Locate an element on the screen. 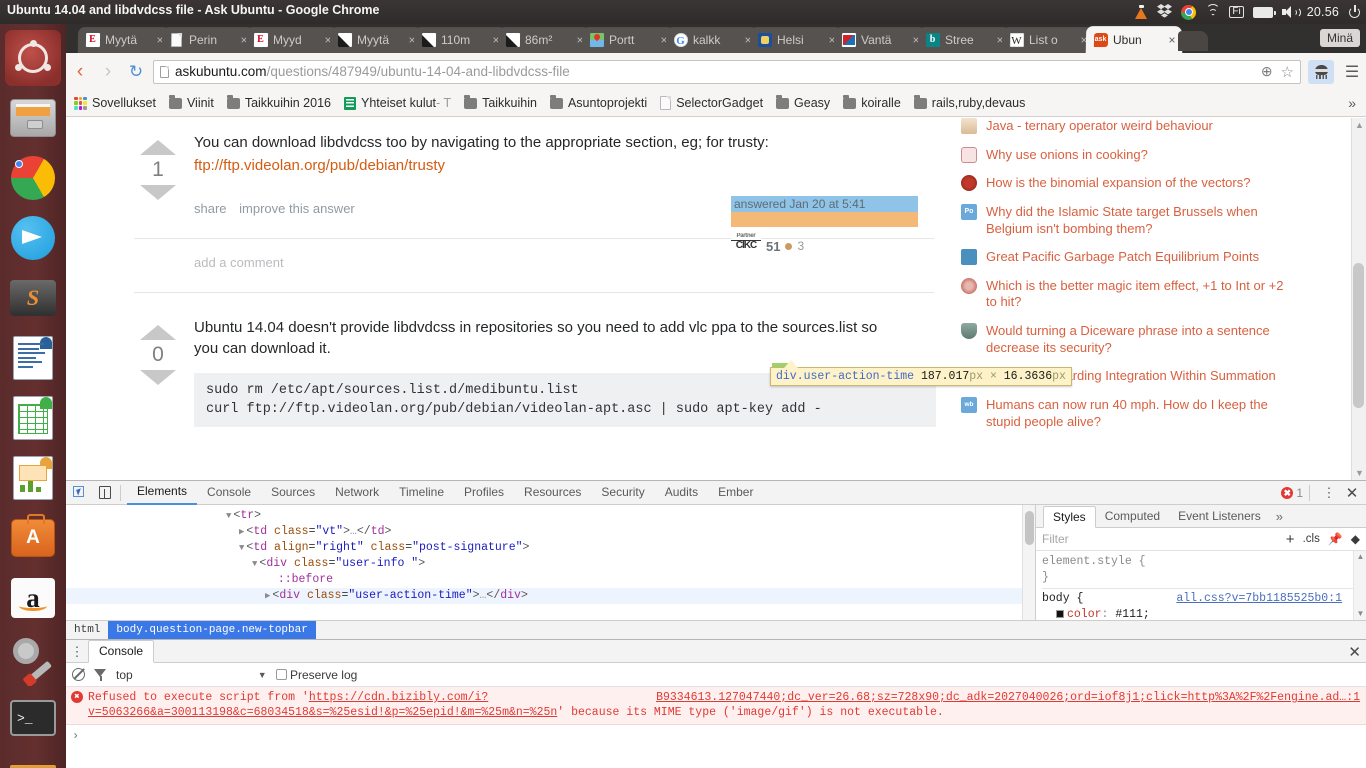 This screenshot has height=768, width=1366. expand-twisty-icon is located at coordinates (270, 580).